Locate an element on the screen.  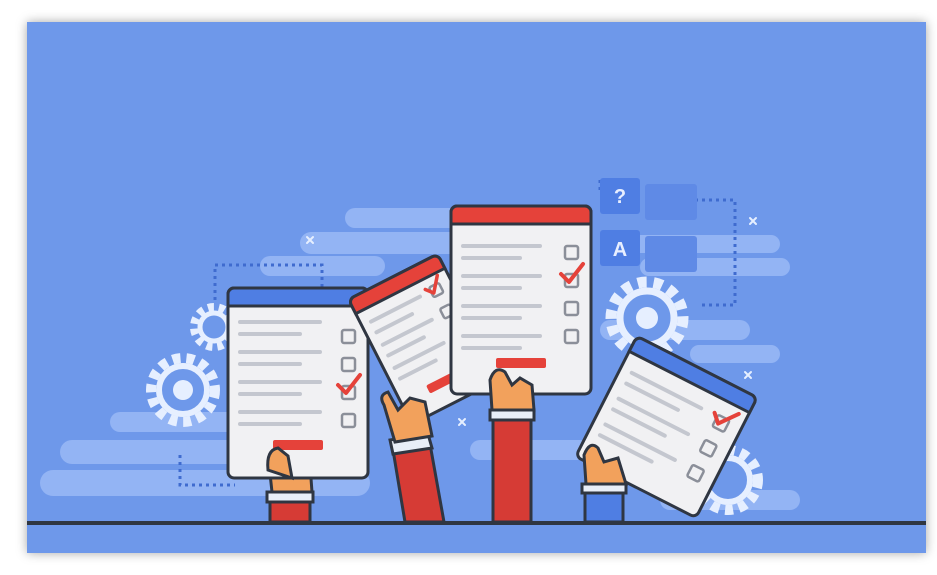
ground-line is located at coordinates (476, 523).